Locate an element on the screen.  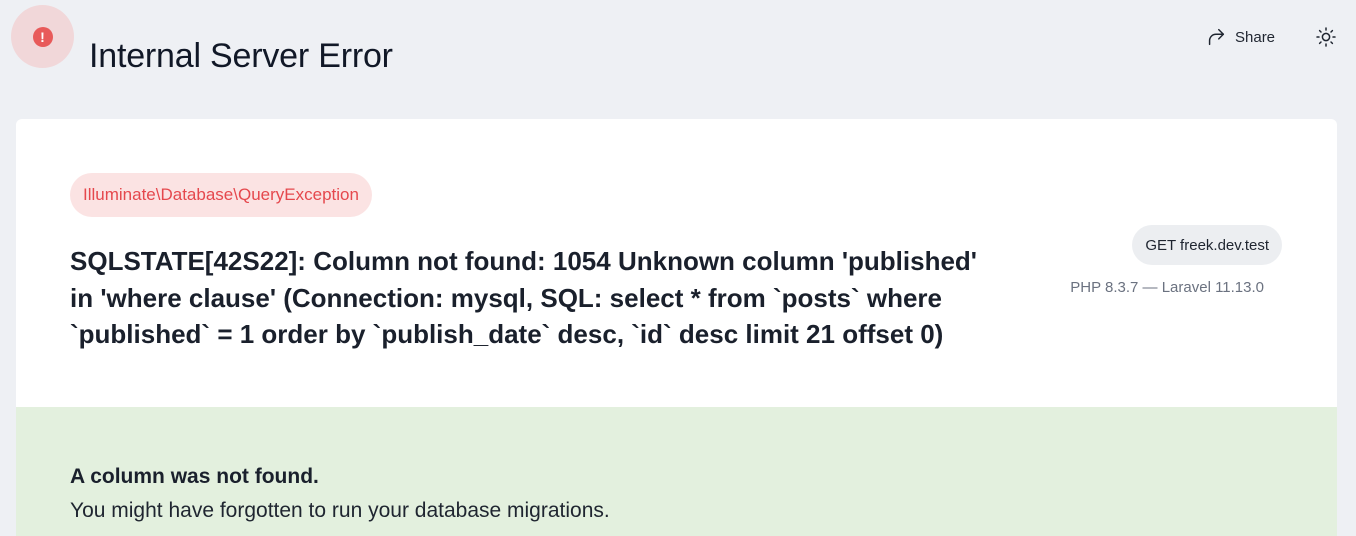
request-badge: GET freek.dev.test is located at coordinates (1207, 245).